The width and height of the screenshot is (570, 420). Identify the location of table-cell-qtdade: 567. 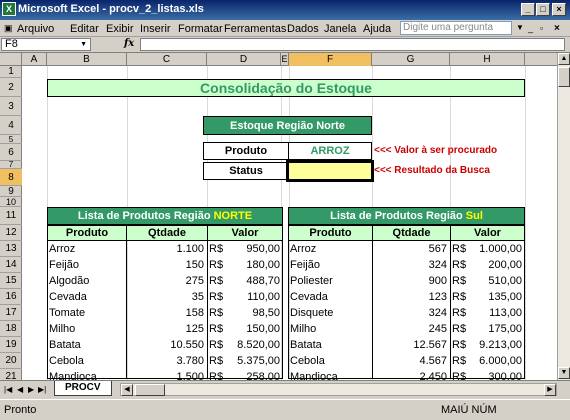
(409, 249).